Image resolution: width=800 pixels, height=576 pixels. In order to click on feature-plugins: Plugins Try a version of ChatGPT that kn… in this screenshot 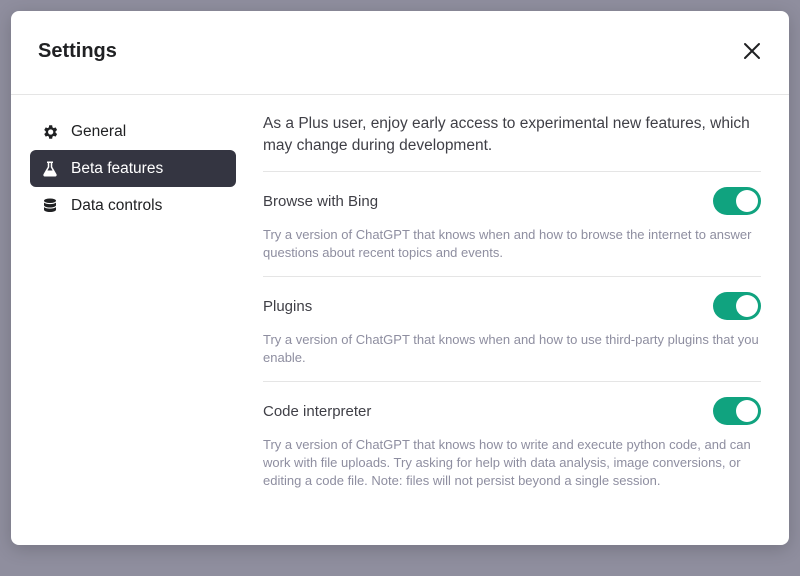, I will do `click(512, 336)`.